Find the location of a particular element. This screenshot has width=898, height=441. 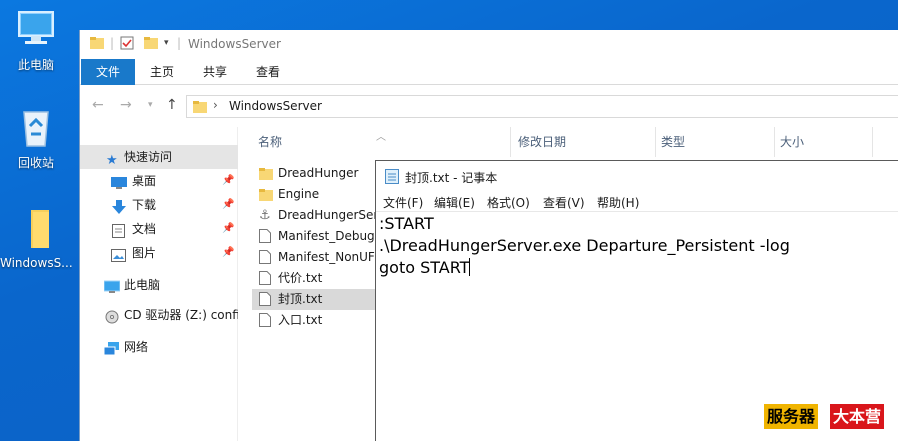

customize-toolbar-icon: ▾ is located at coordinates (166, 43).